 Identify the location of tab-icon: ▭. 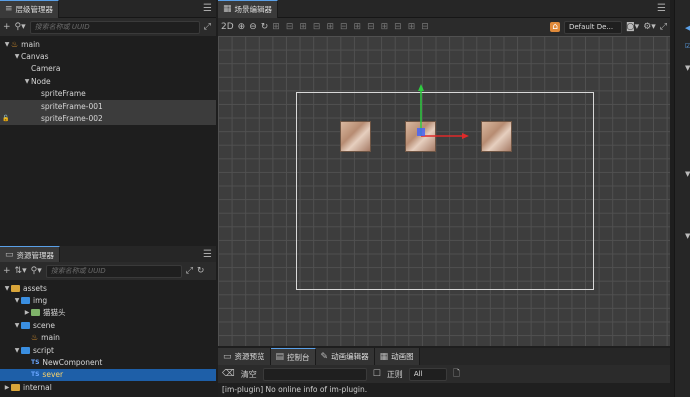
(227, 356).